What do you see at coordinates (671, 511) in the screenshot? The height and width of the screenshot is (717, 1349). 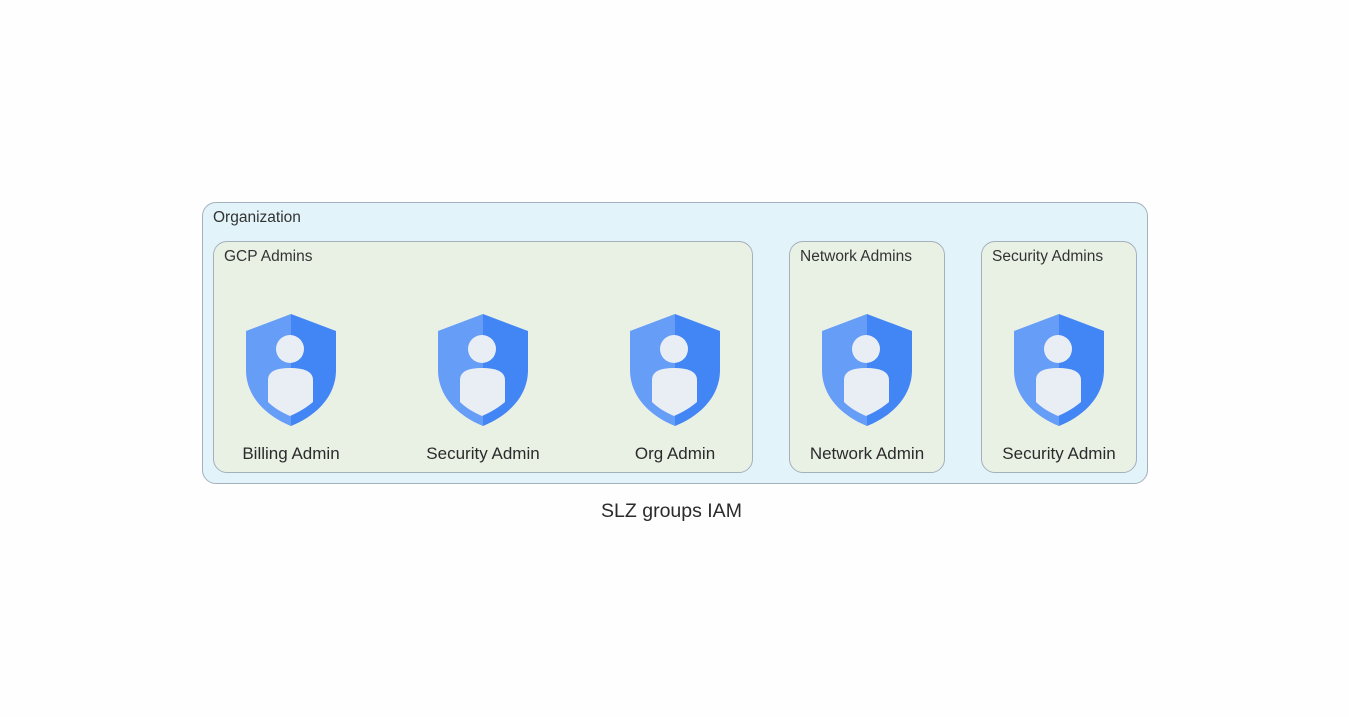 I see `diagram-caption: SLZ groups IAM` at bounding box center [671, 511].